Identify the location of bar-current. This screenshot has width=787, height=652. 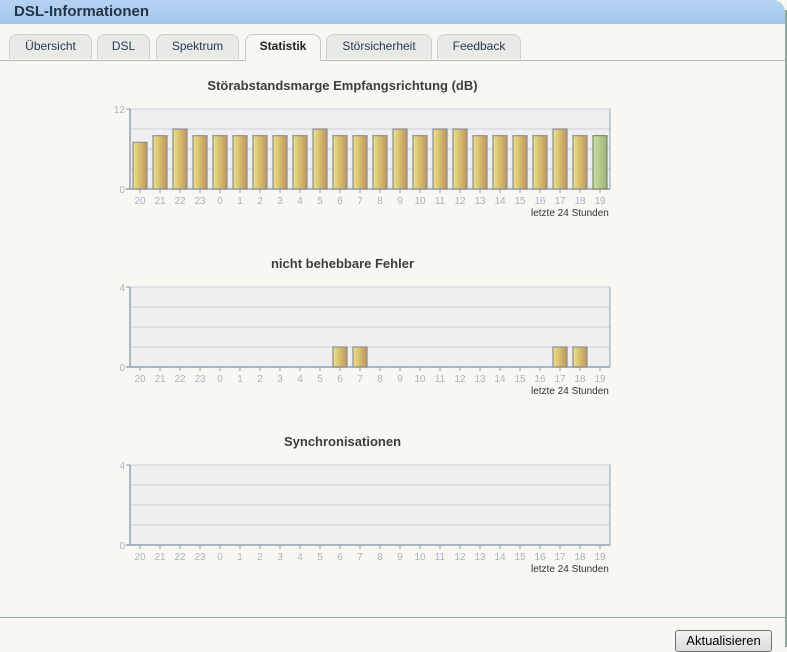
(600, 162).